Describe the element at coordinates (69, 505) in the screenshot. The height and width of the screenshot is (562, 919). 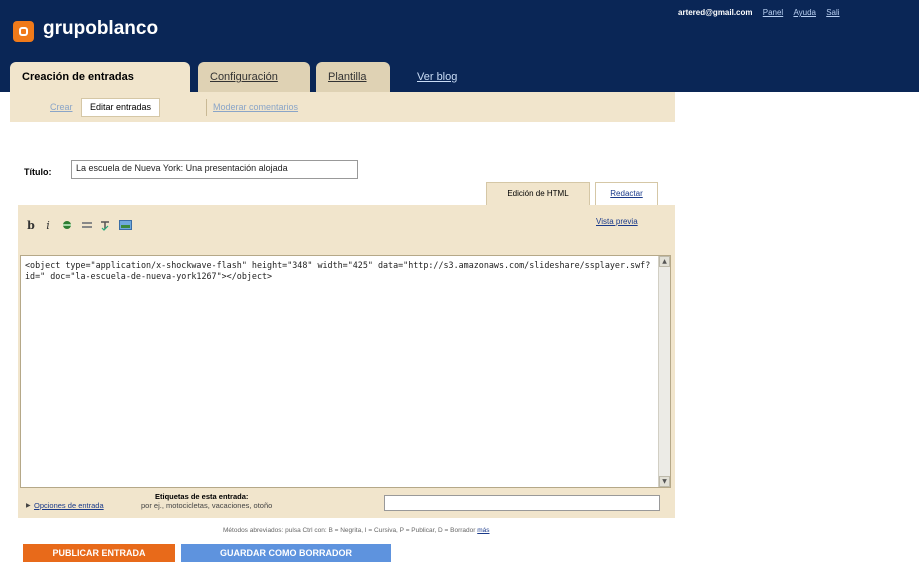
I see `post-options-link: Opciones de entrada` at that location.